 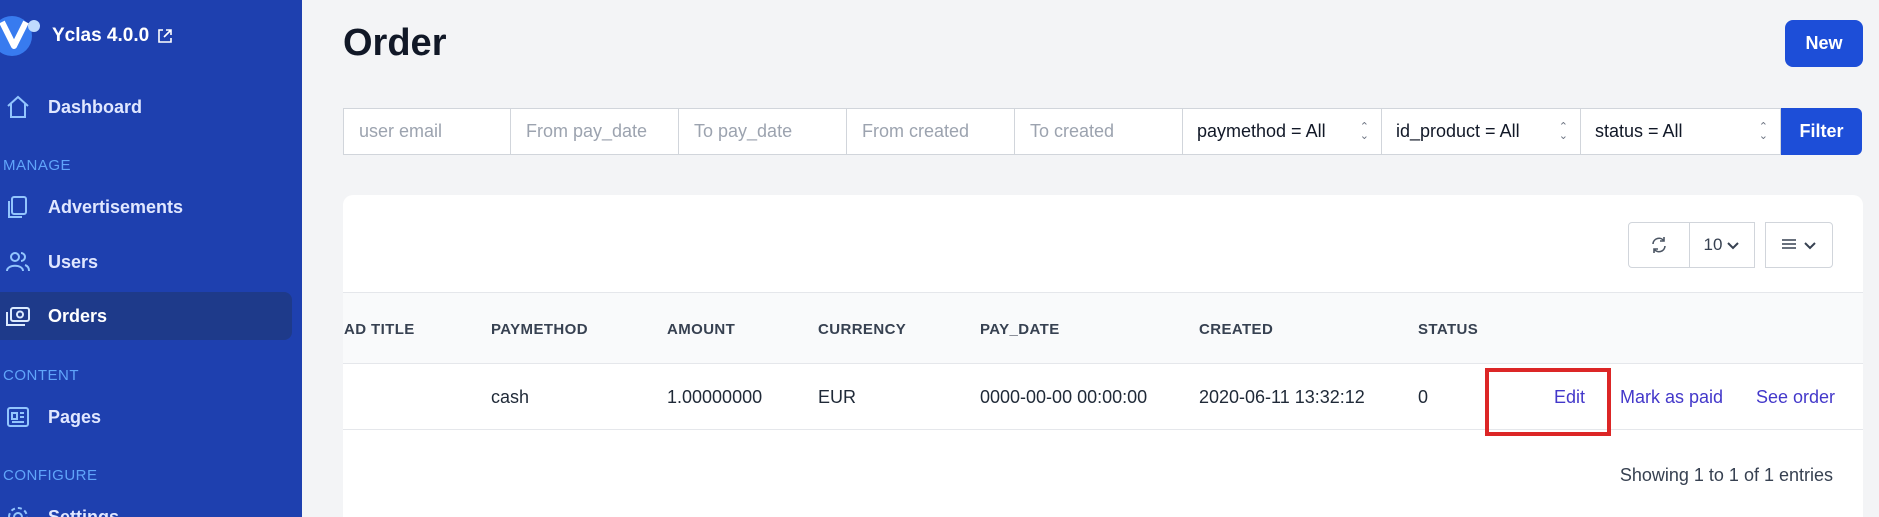 What do you see at coordinates (862, 329) in the screenshot?
I see `col-currency: CURRENCY` at bounding box center [862, 329].